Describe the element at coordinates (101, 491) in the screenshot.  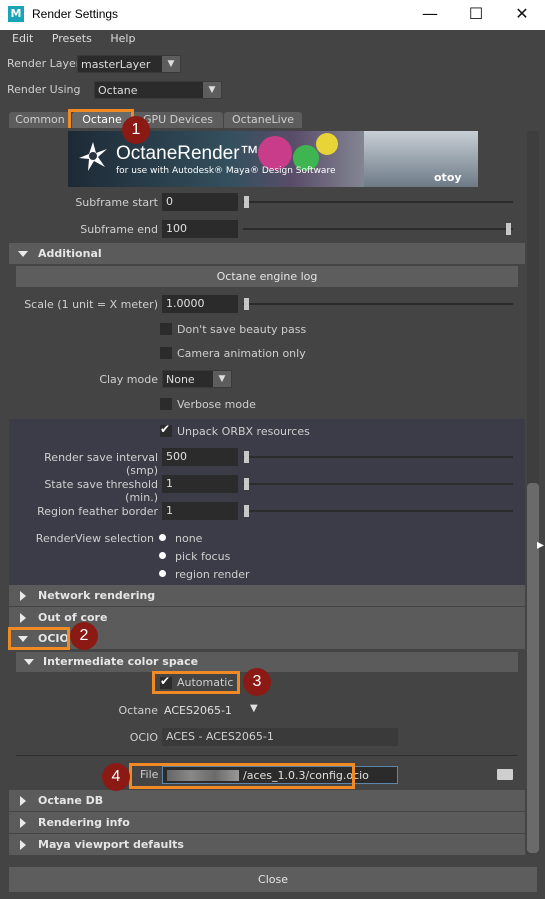
I see `state-save-threshold-label: State save threshold (min.)` at that location.